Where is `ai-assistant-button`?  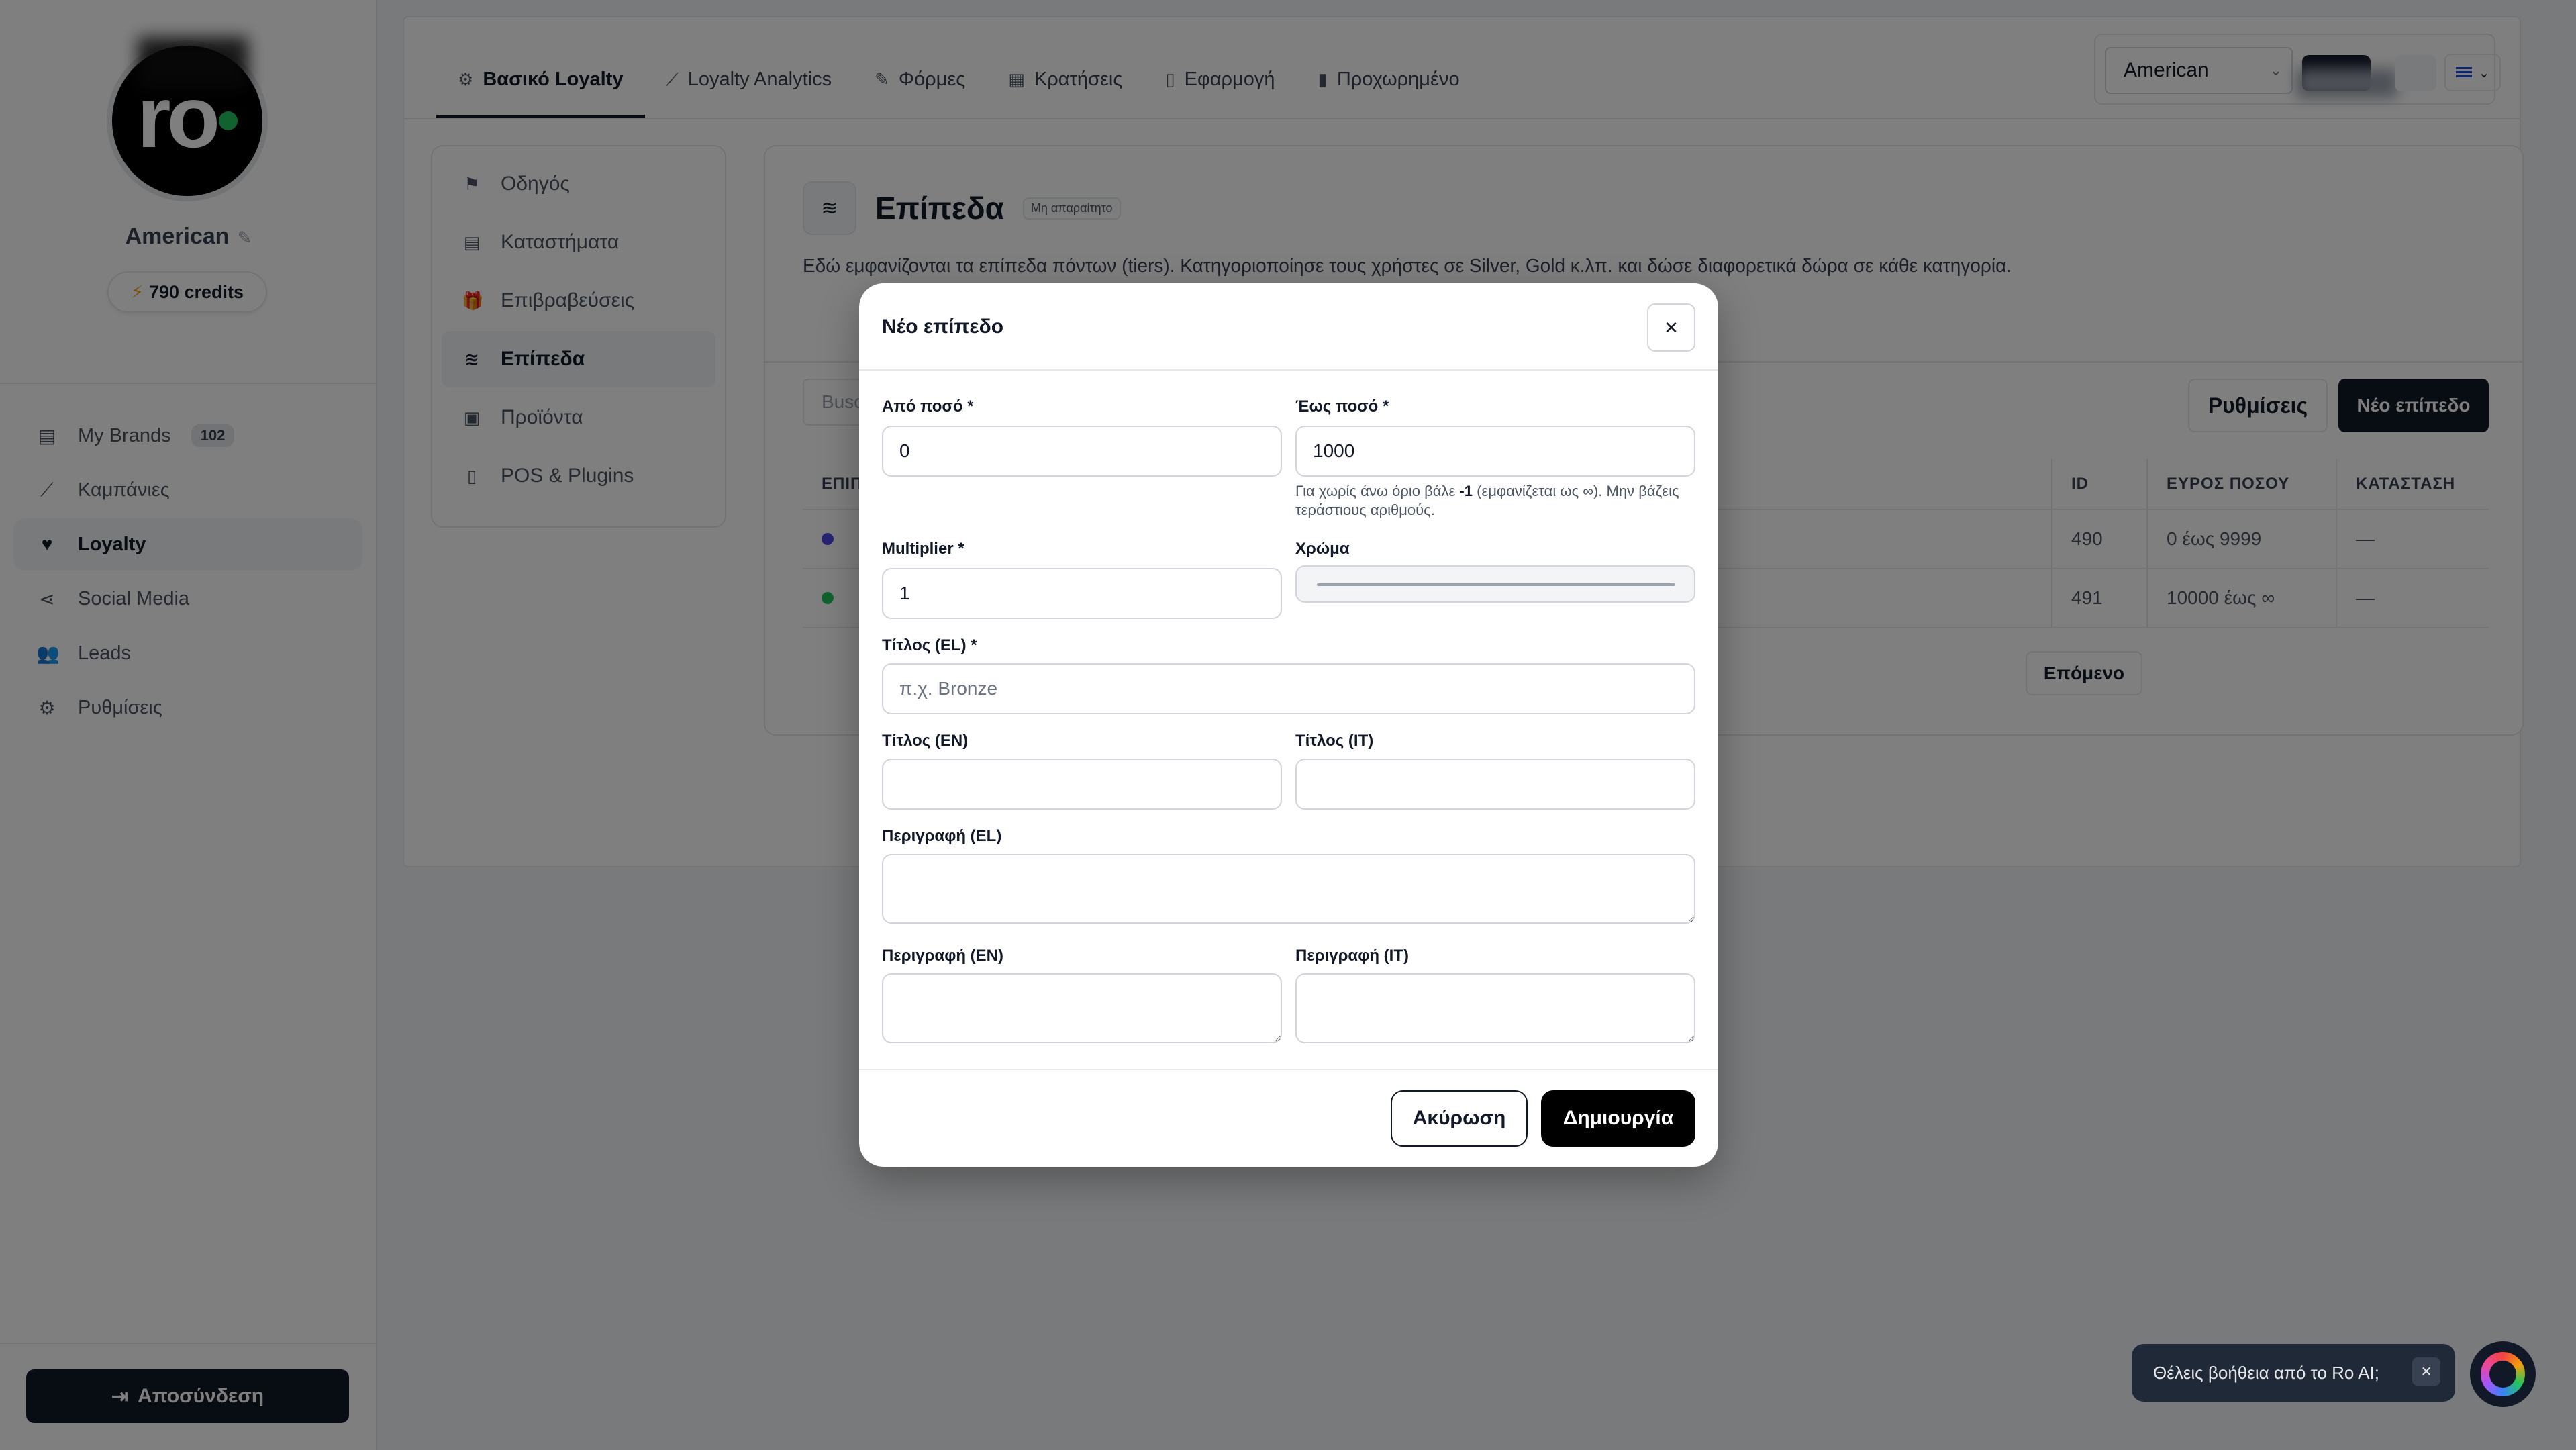
ai-assistant-button is located at coordinates (2503, 1374).